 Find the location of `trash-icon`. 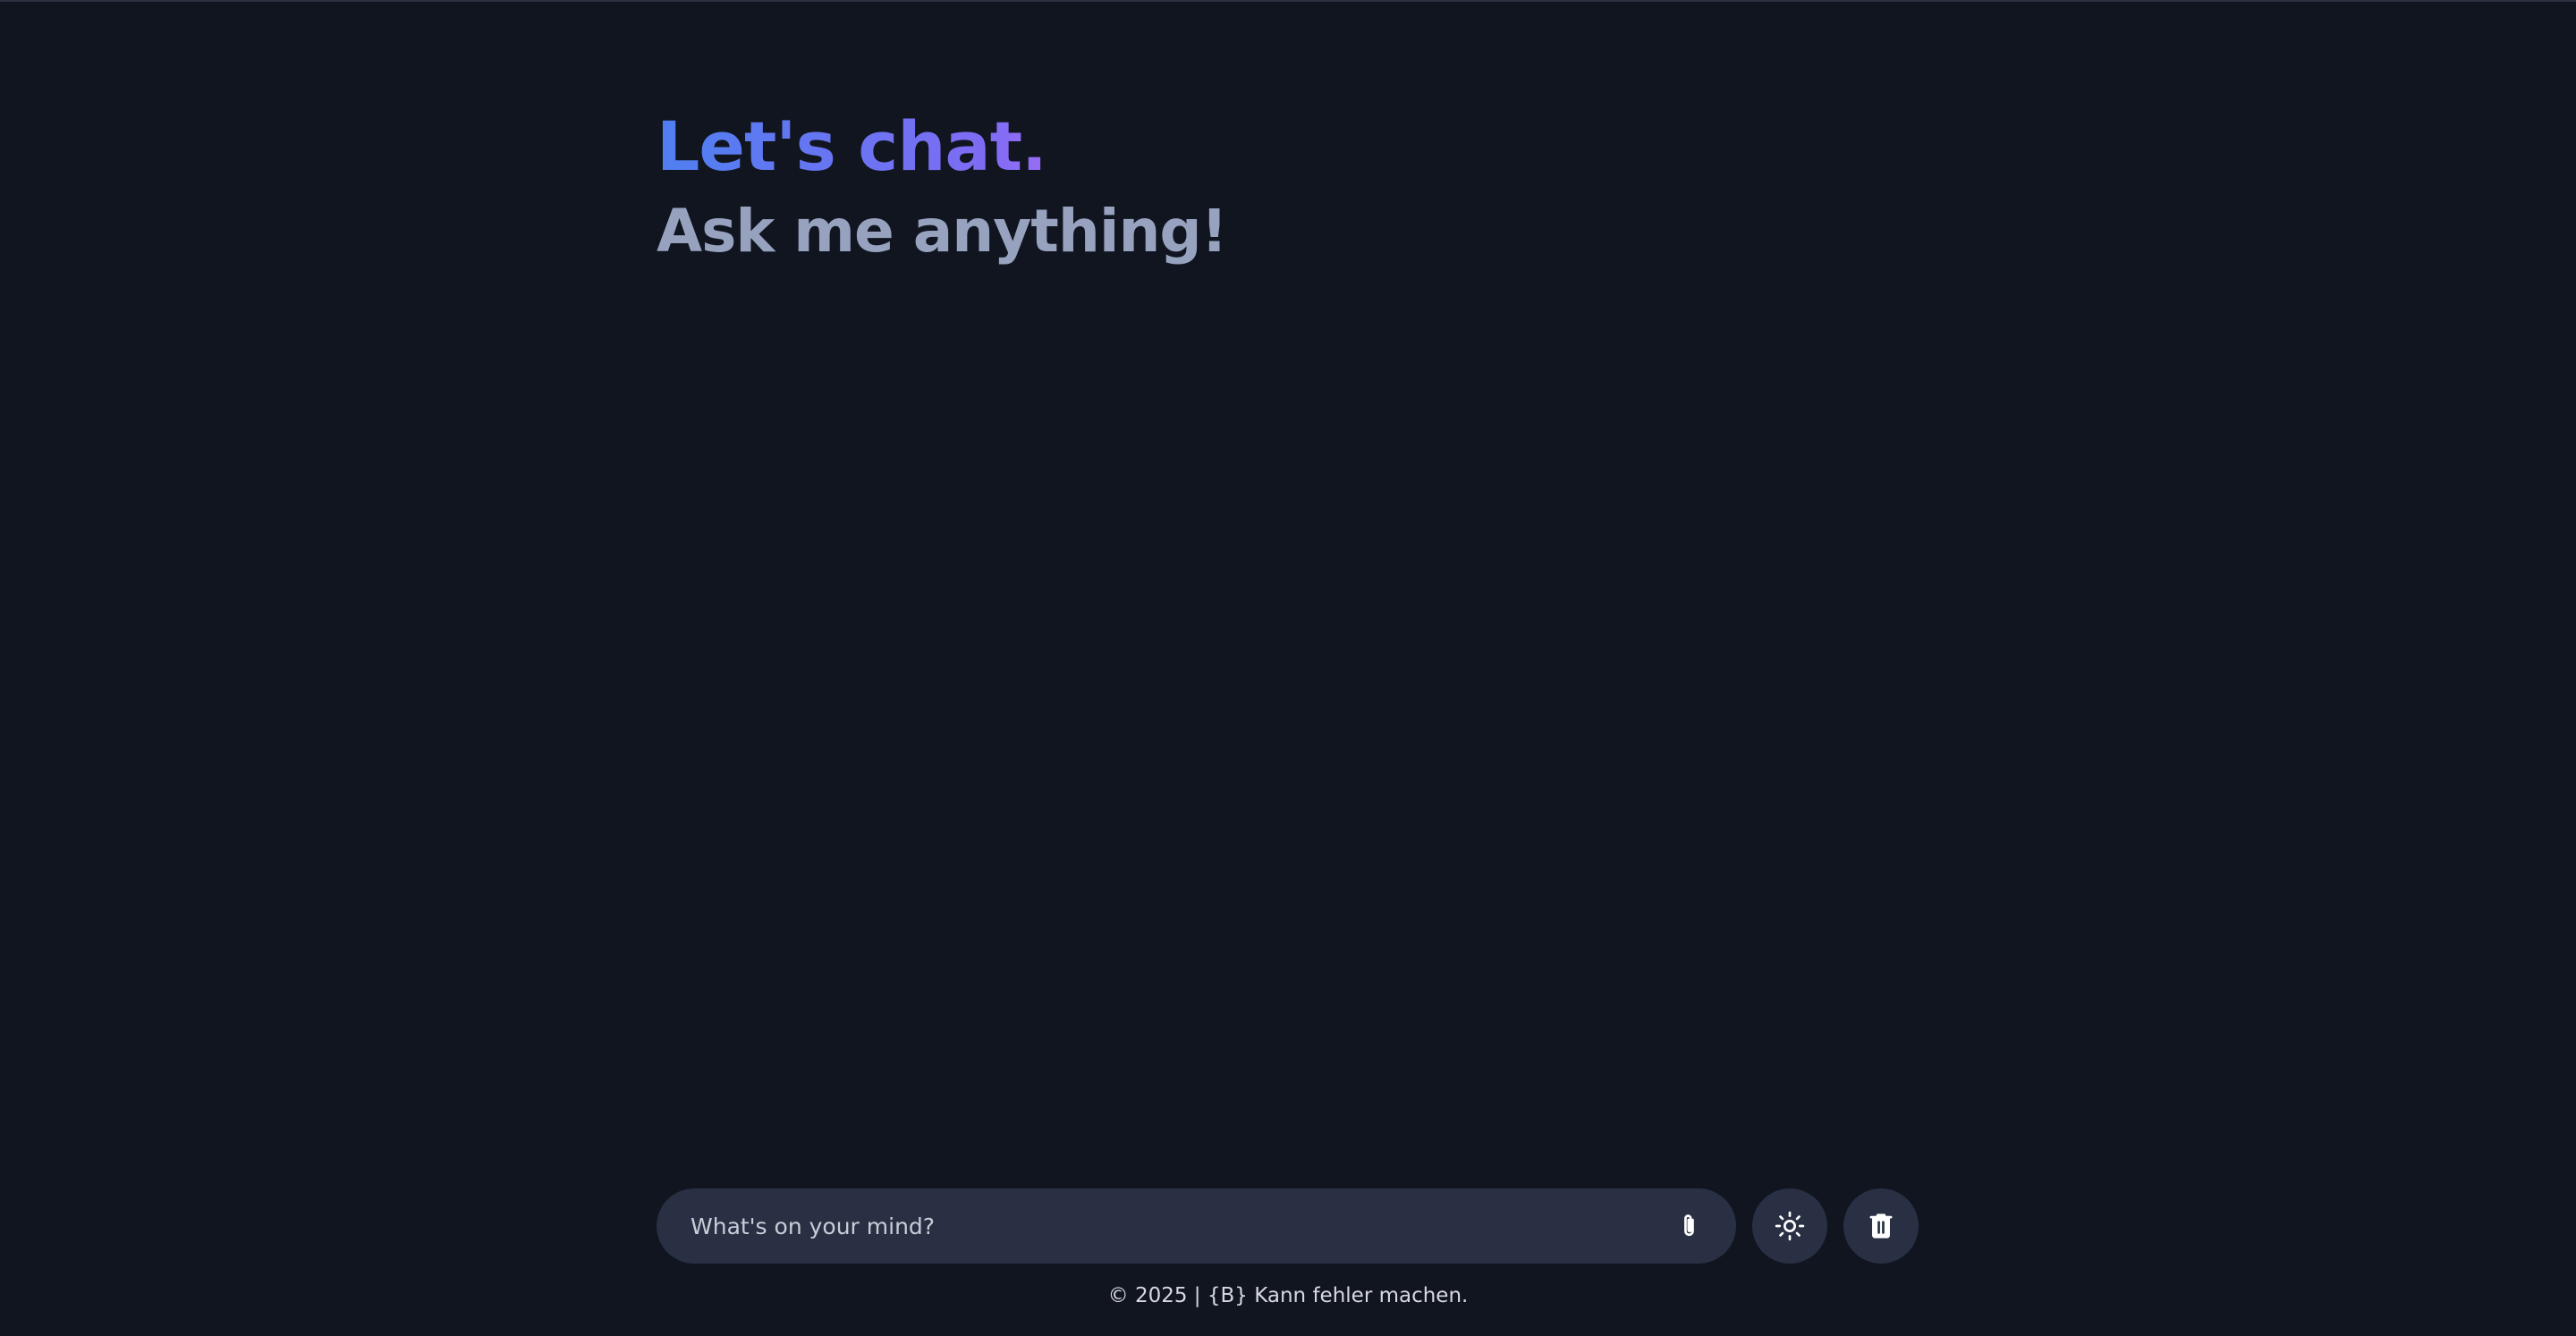

trash-icon is located at coordinates (1881, 1226).